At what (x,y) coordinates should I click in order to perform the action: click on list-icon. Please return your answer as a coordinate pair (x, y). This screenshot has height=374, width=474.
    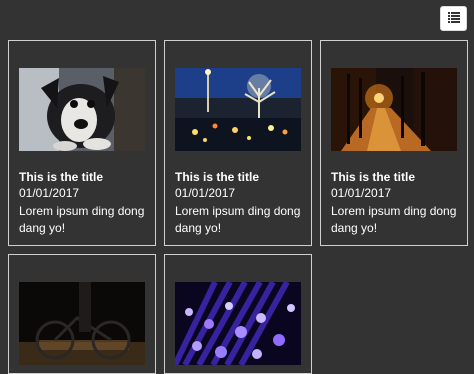
    Looking at the image, I should click on (453, 18).